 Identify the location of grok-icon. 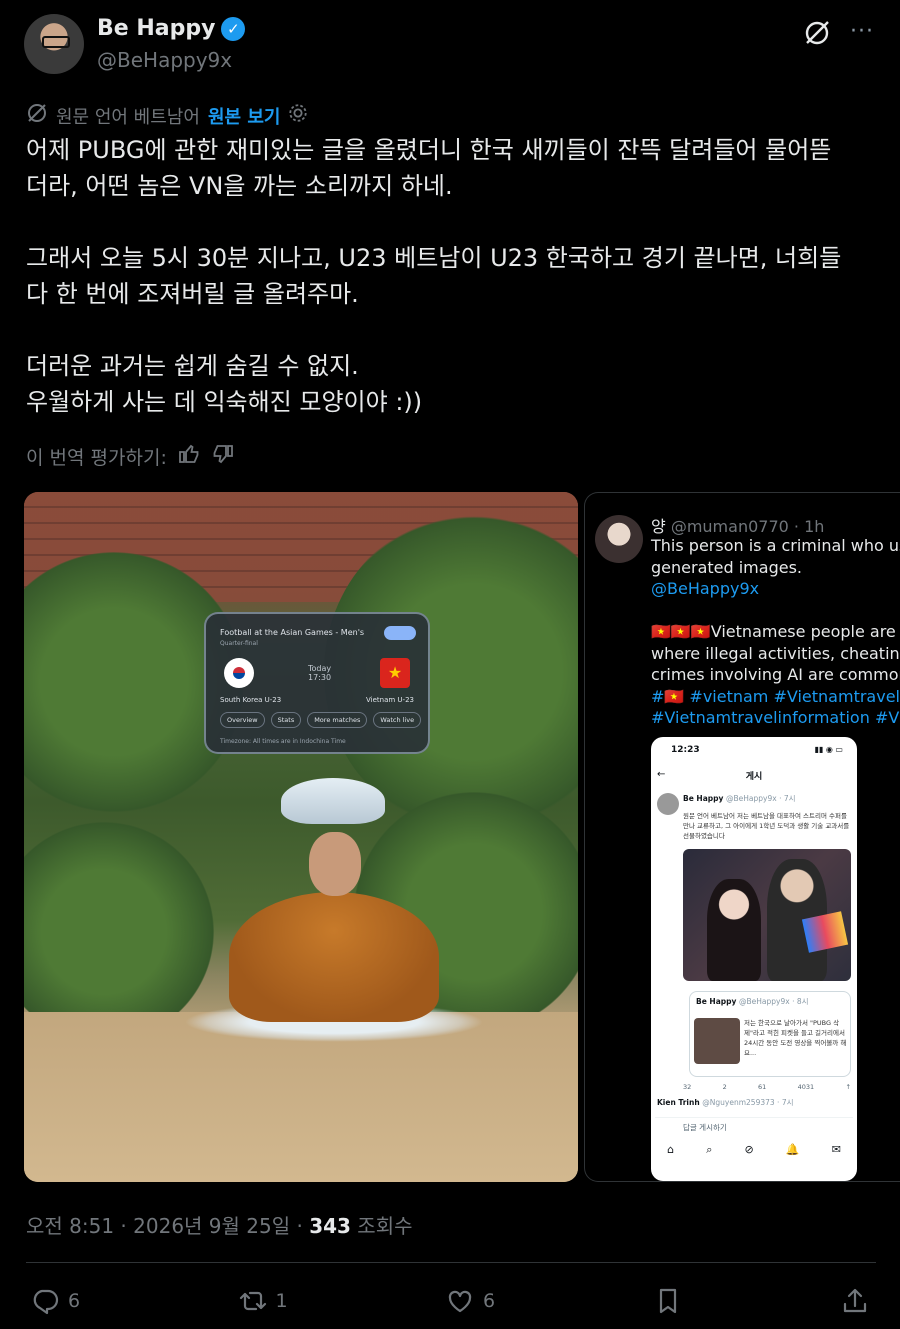
(817, 33).